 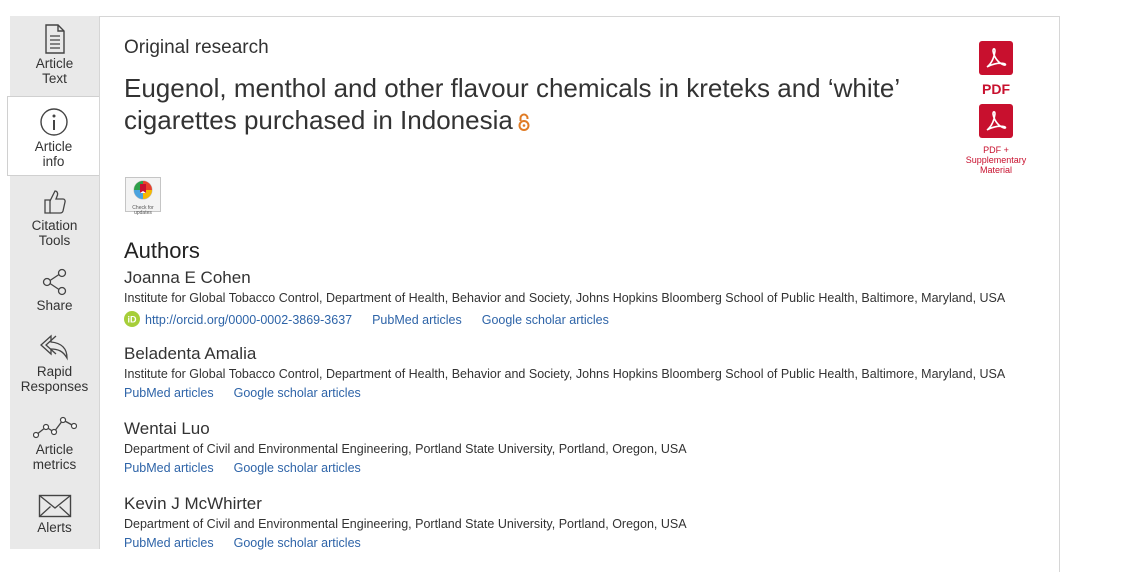 I want to click on sidebar-item-article-info: Article info, so click(x=53, y=136).